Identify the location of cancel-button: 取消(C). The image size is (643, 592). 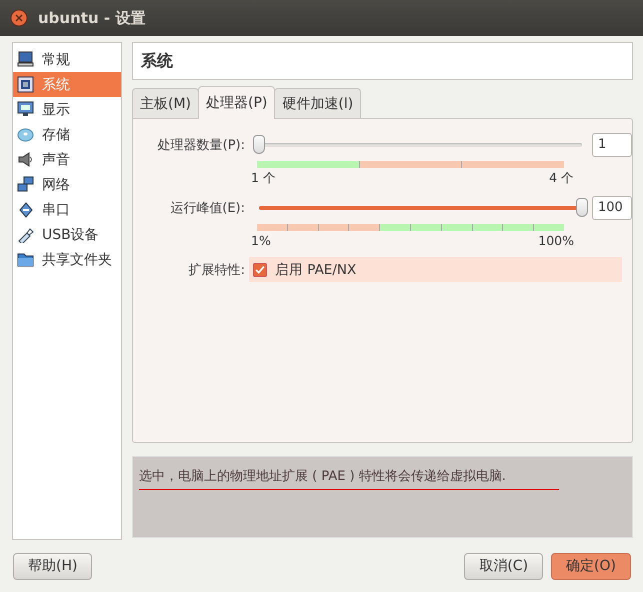
(504, 566).